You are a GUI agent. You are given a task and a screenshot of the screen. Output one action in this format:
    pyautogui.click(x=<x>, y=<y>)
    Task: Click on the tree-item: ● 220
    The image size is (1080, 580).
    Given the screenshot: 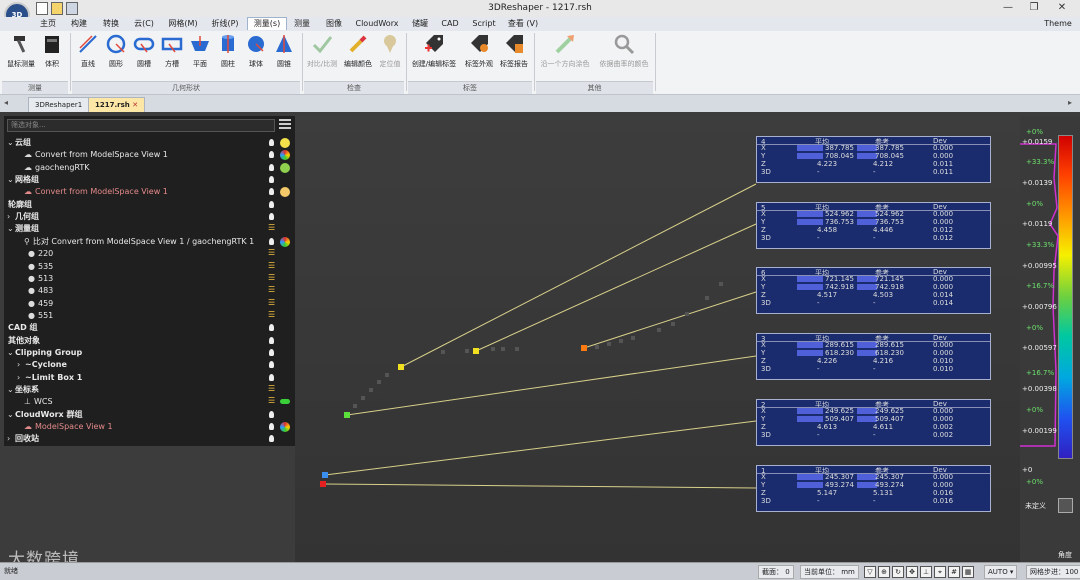 What is the action you would take?
    pyautogui.click(x=40, y=254)
    